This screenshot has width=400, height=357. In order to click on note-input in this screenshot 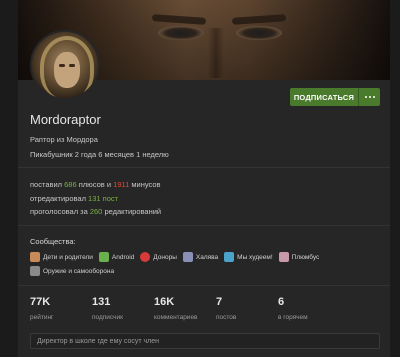, I will do `click(205, 341)`.